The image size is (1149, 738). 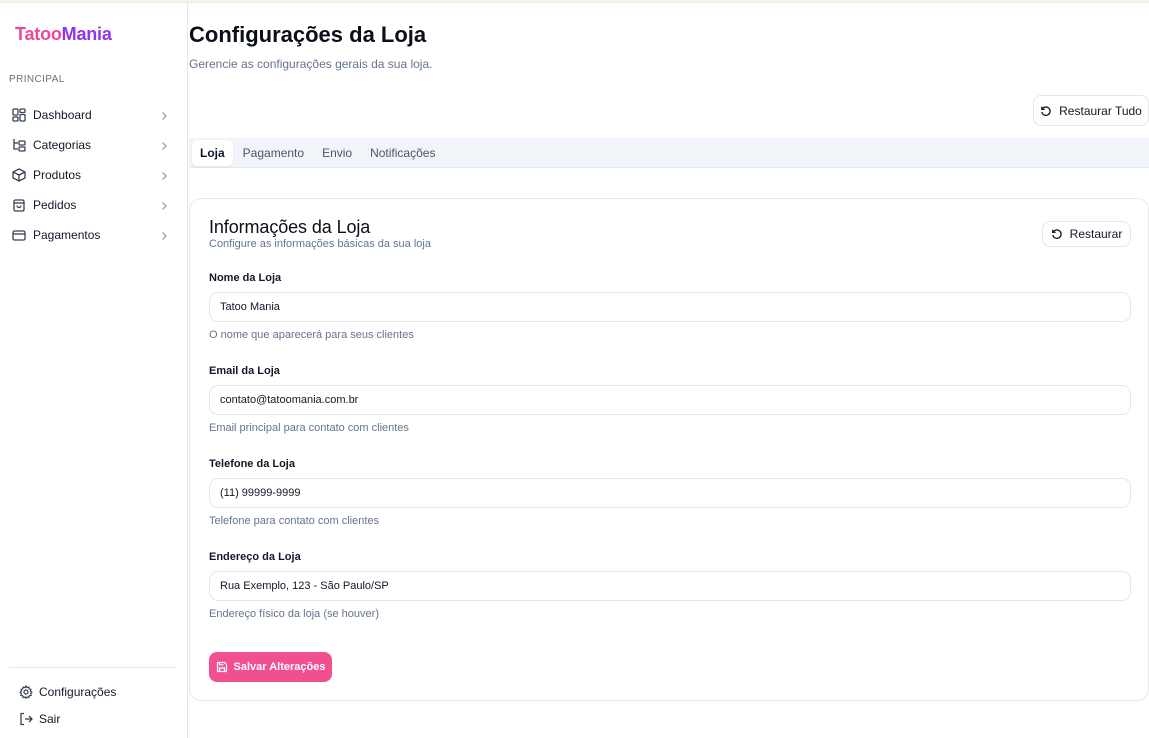 I want to click on sidebar-section-label: PRINCIPAL, so click(x=37, y=79).